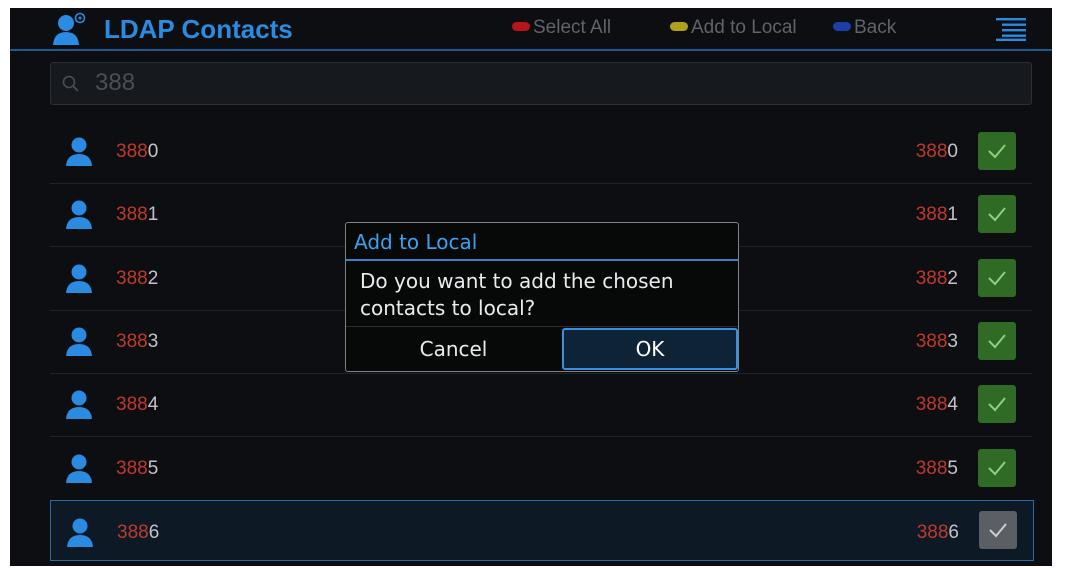 Image resolution: width=1067 pixels, height=568 pixels. I want to click on contact-number-rest: 2, so click(952, 278).